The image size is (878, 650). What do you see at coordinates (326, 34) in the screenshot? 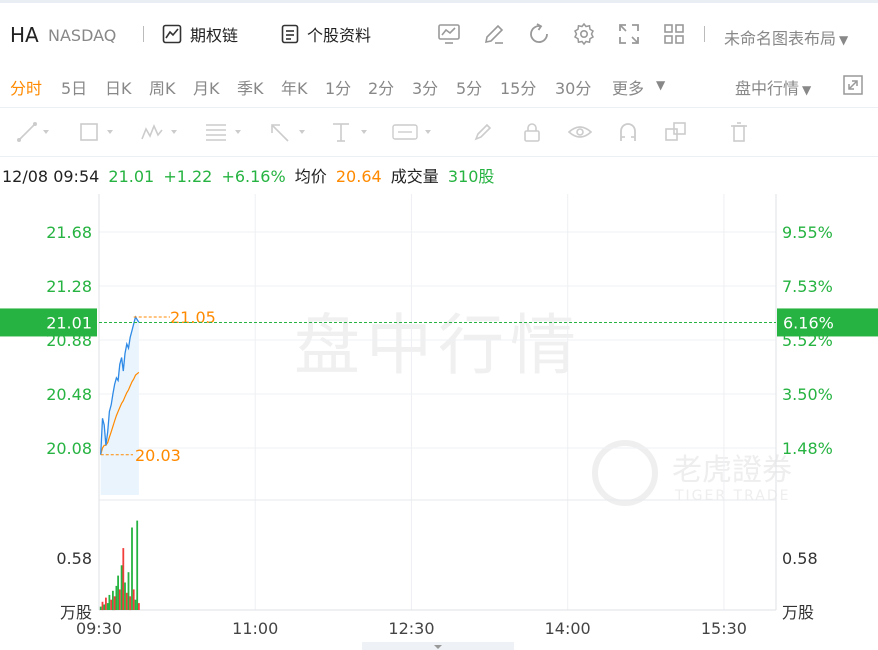
I see `profile-button: 个股资料` at bounding box center [326, 34].